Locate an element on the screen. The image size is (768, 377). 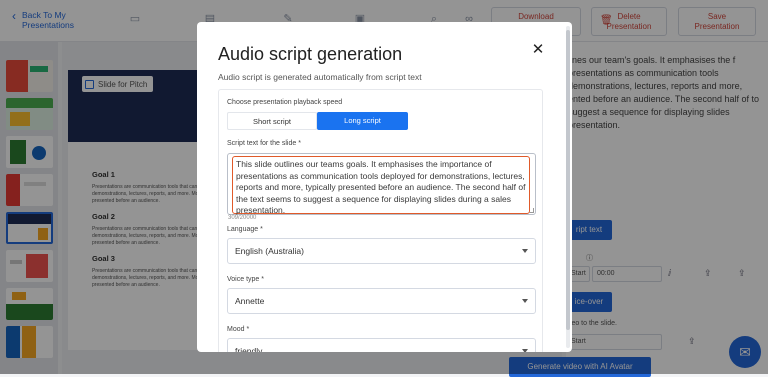
language-select: English (Australia) is located at coordinates (381, 251).